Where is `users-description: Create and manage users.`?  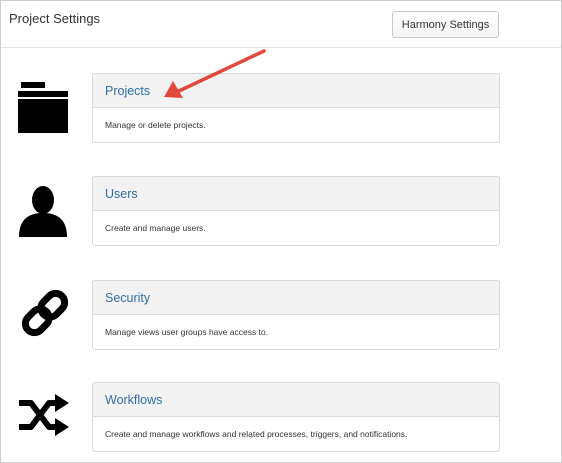
users-description: Create and manage users. is located at coordinates (155, 228).